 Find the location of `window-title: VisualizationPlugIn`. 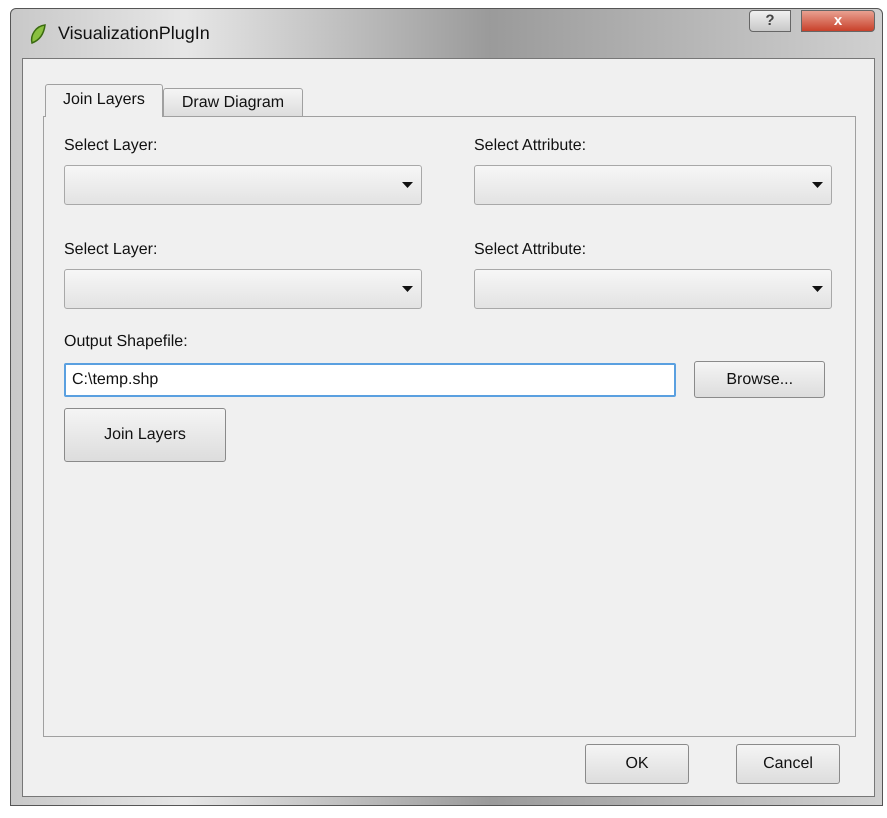

window-title: VisualizationPlugIn is located at coordinates (134, 33).